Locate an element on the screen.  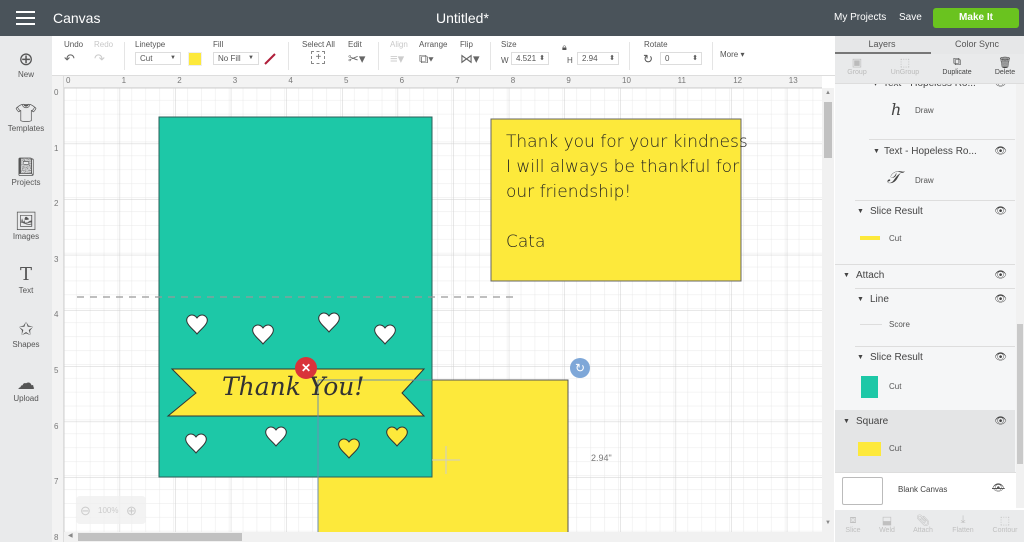
undo-icon: ↶ is located at coordinates (69, 58).